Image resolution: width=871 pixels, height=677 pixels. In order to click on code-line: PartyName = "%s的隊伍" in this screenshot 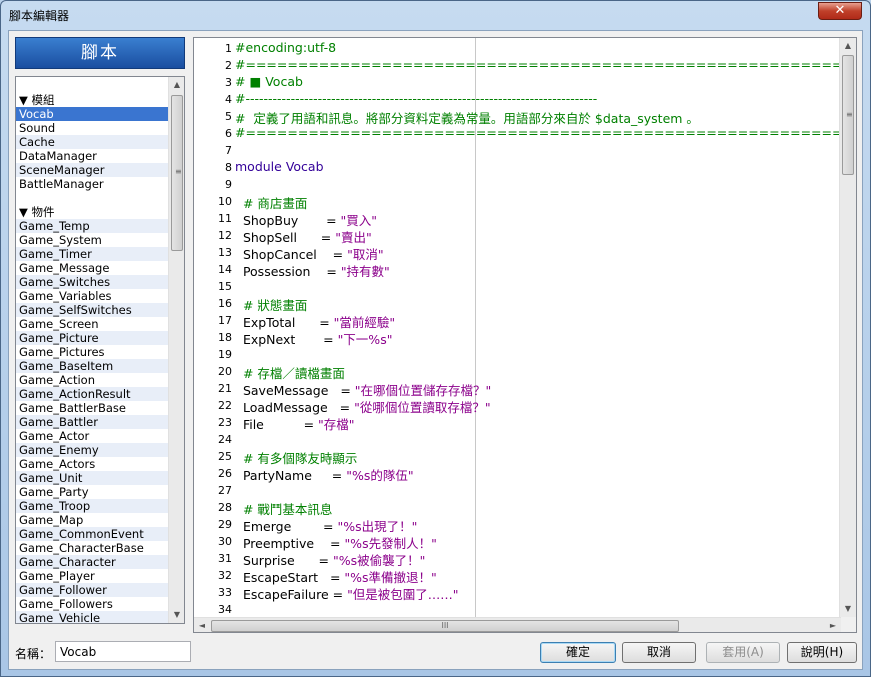, I will do `click(324, 474)`.